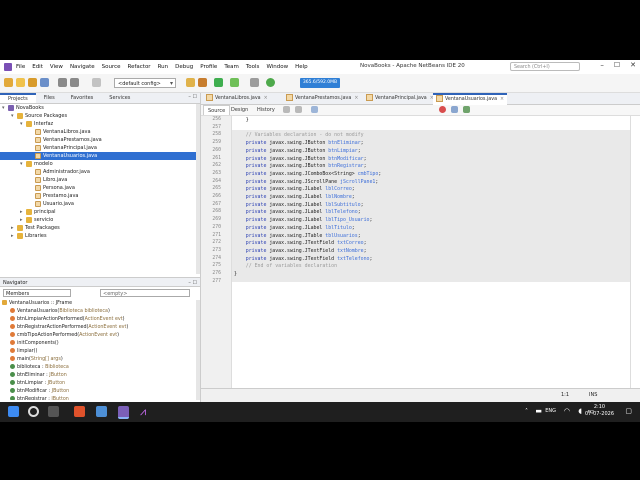 This screenshot has width=640, height=480. Describe the element at coordinates (580, 411) in the screenshot. I see `volume-icon: ◖` at that location.